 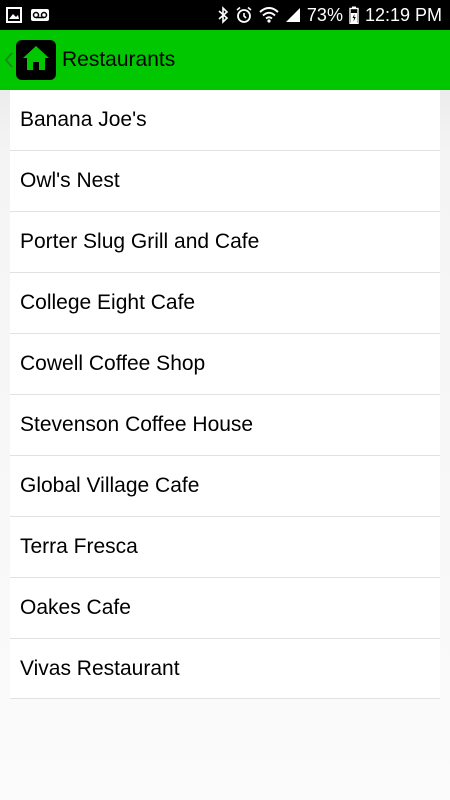 I want to click on list-item-label: Vivas Restaurant, so click(x=100, y=668).